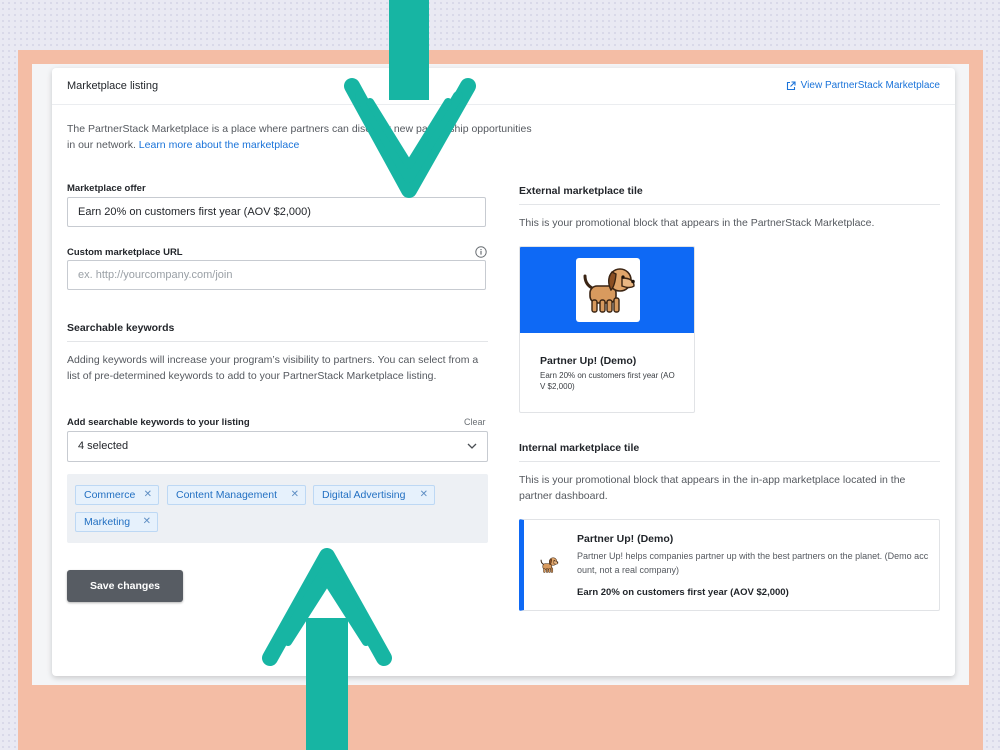  I want to click on keyword-chip-label: Marketing, so click(107, 522).